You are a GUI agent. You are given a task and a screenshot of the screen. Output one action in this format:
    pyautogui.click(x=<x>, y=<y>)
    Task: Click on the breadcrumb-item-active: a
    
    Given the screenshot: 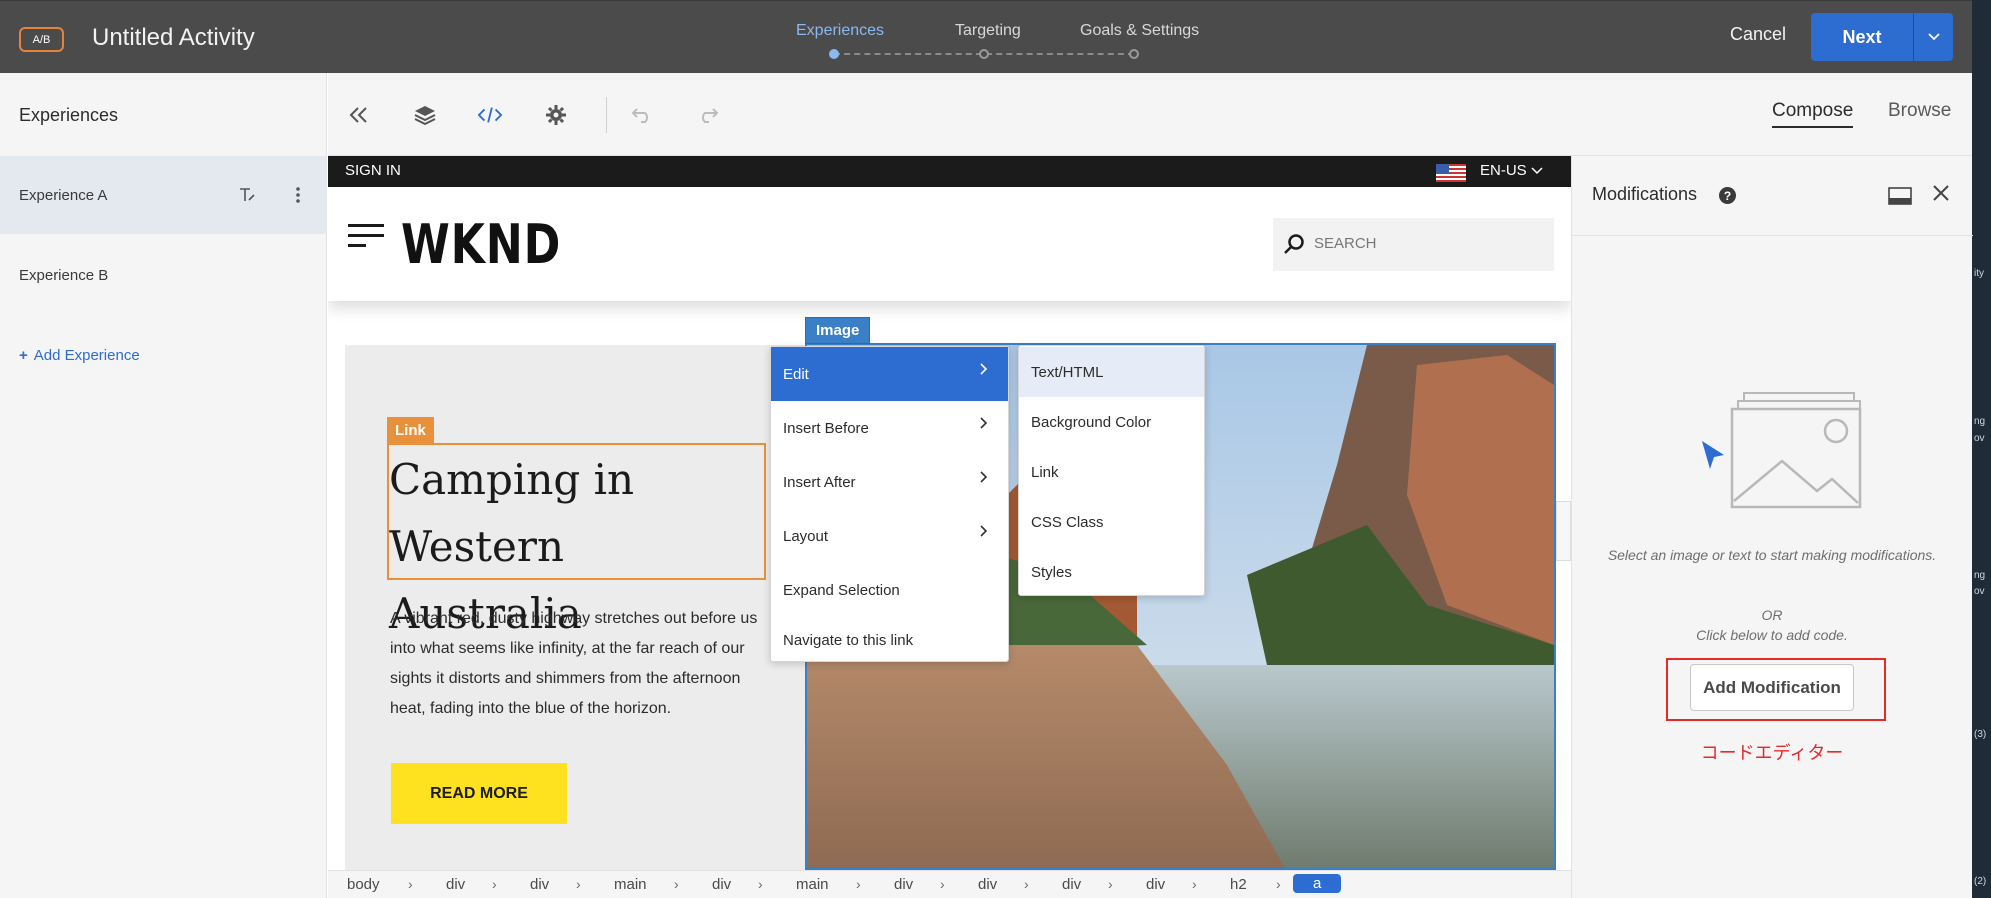 What is the action you would take?
    pyautogui.click(x=1317, y=883)
    